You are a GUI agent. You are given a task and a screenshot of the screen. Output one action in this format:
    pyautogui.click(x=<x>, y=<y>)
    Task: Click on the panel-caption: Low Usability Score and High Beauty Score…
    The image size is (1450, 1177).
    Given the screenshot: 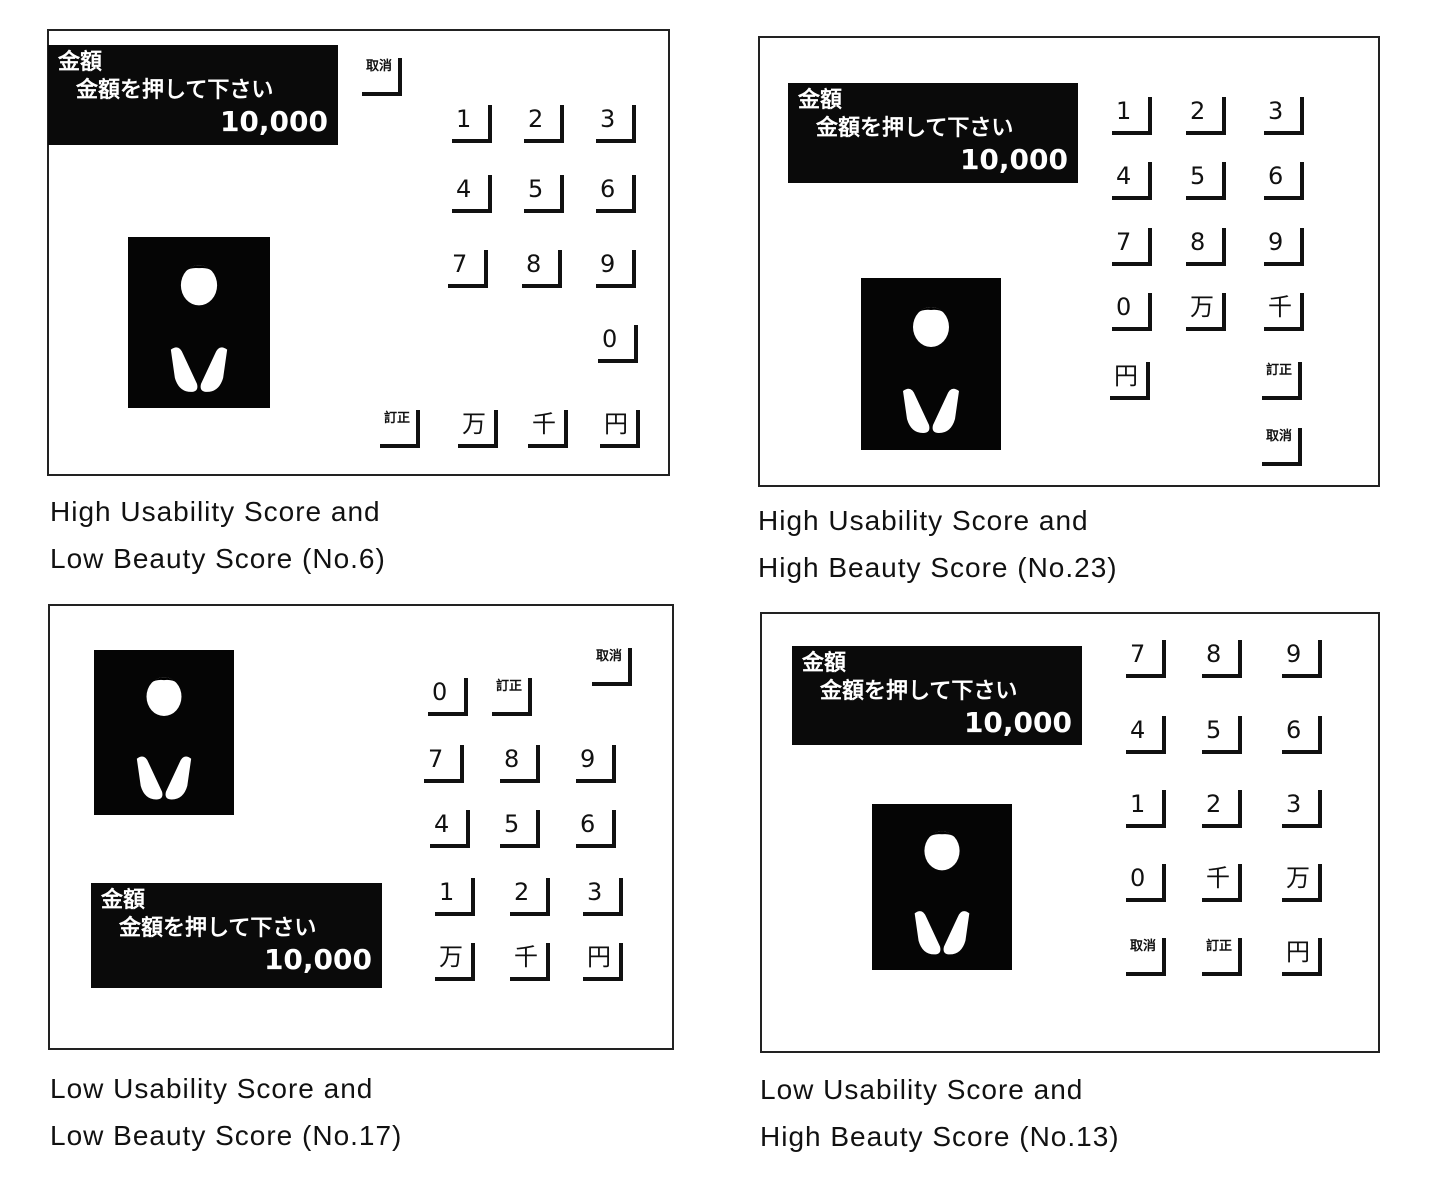 What is the action you would take?
    pyautogui.click(x=940, y=1113)
    